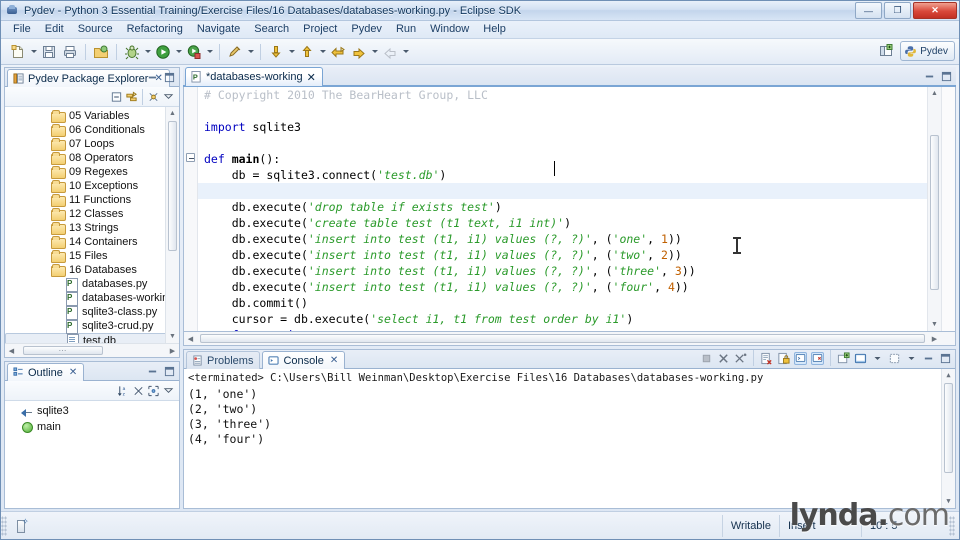 This screenshot has width=960, height=540. Describe the element at coordinates (123, 390) in the screenshot. I see `sort-alpha-button: a z` at that location.